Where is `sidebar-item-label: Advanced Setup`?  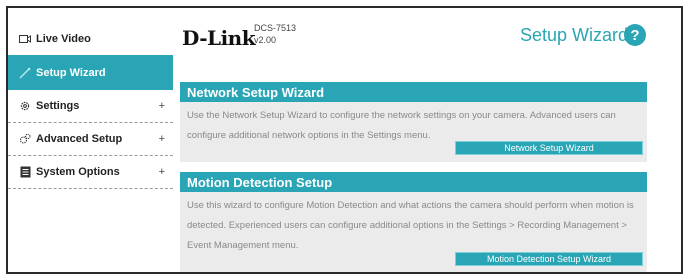 sidebar-item-label: Advanced Setup is located at coordinates (79, 139).